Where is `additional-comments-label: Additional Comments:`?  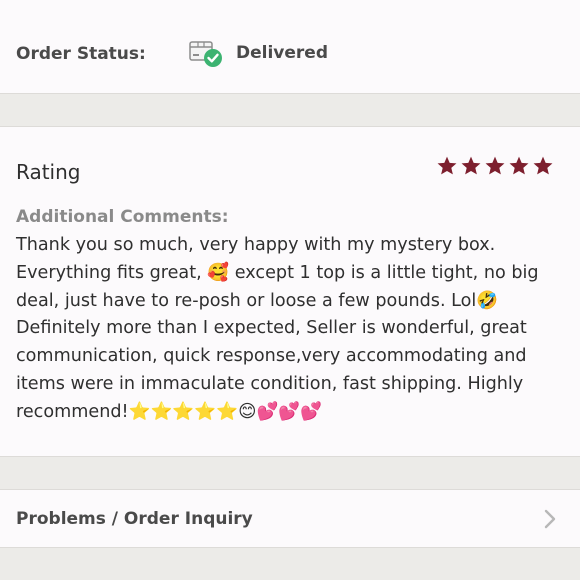 additional-comments-label: Additional Comments: is located at coordinates (122, 217).